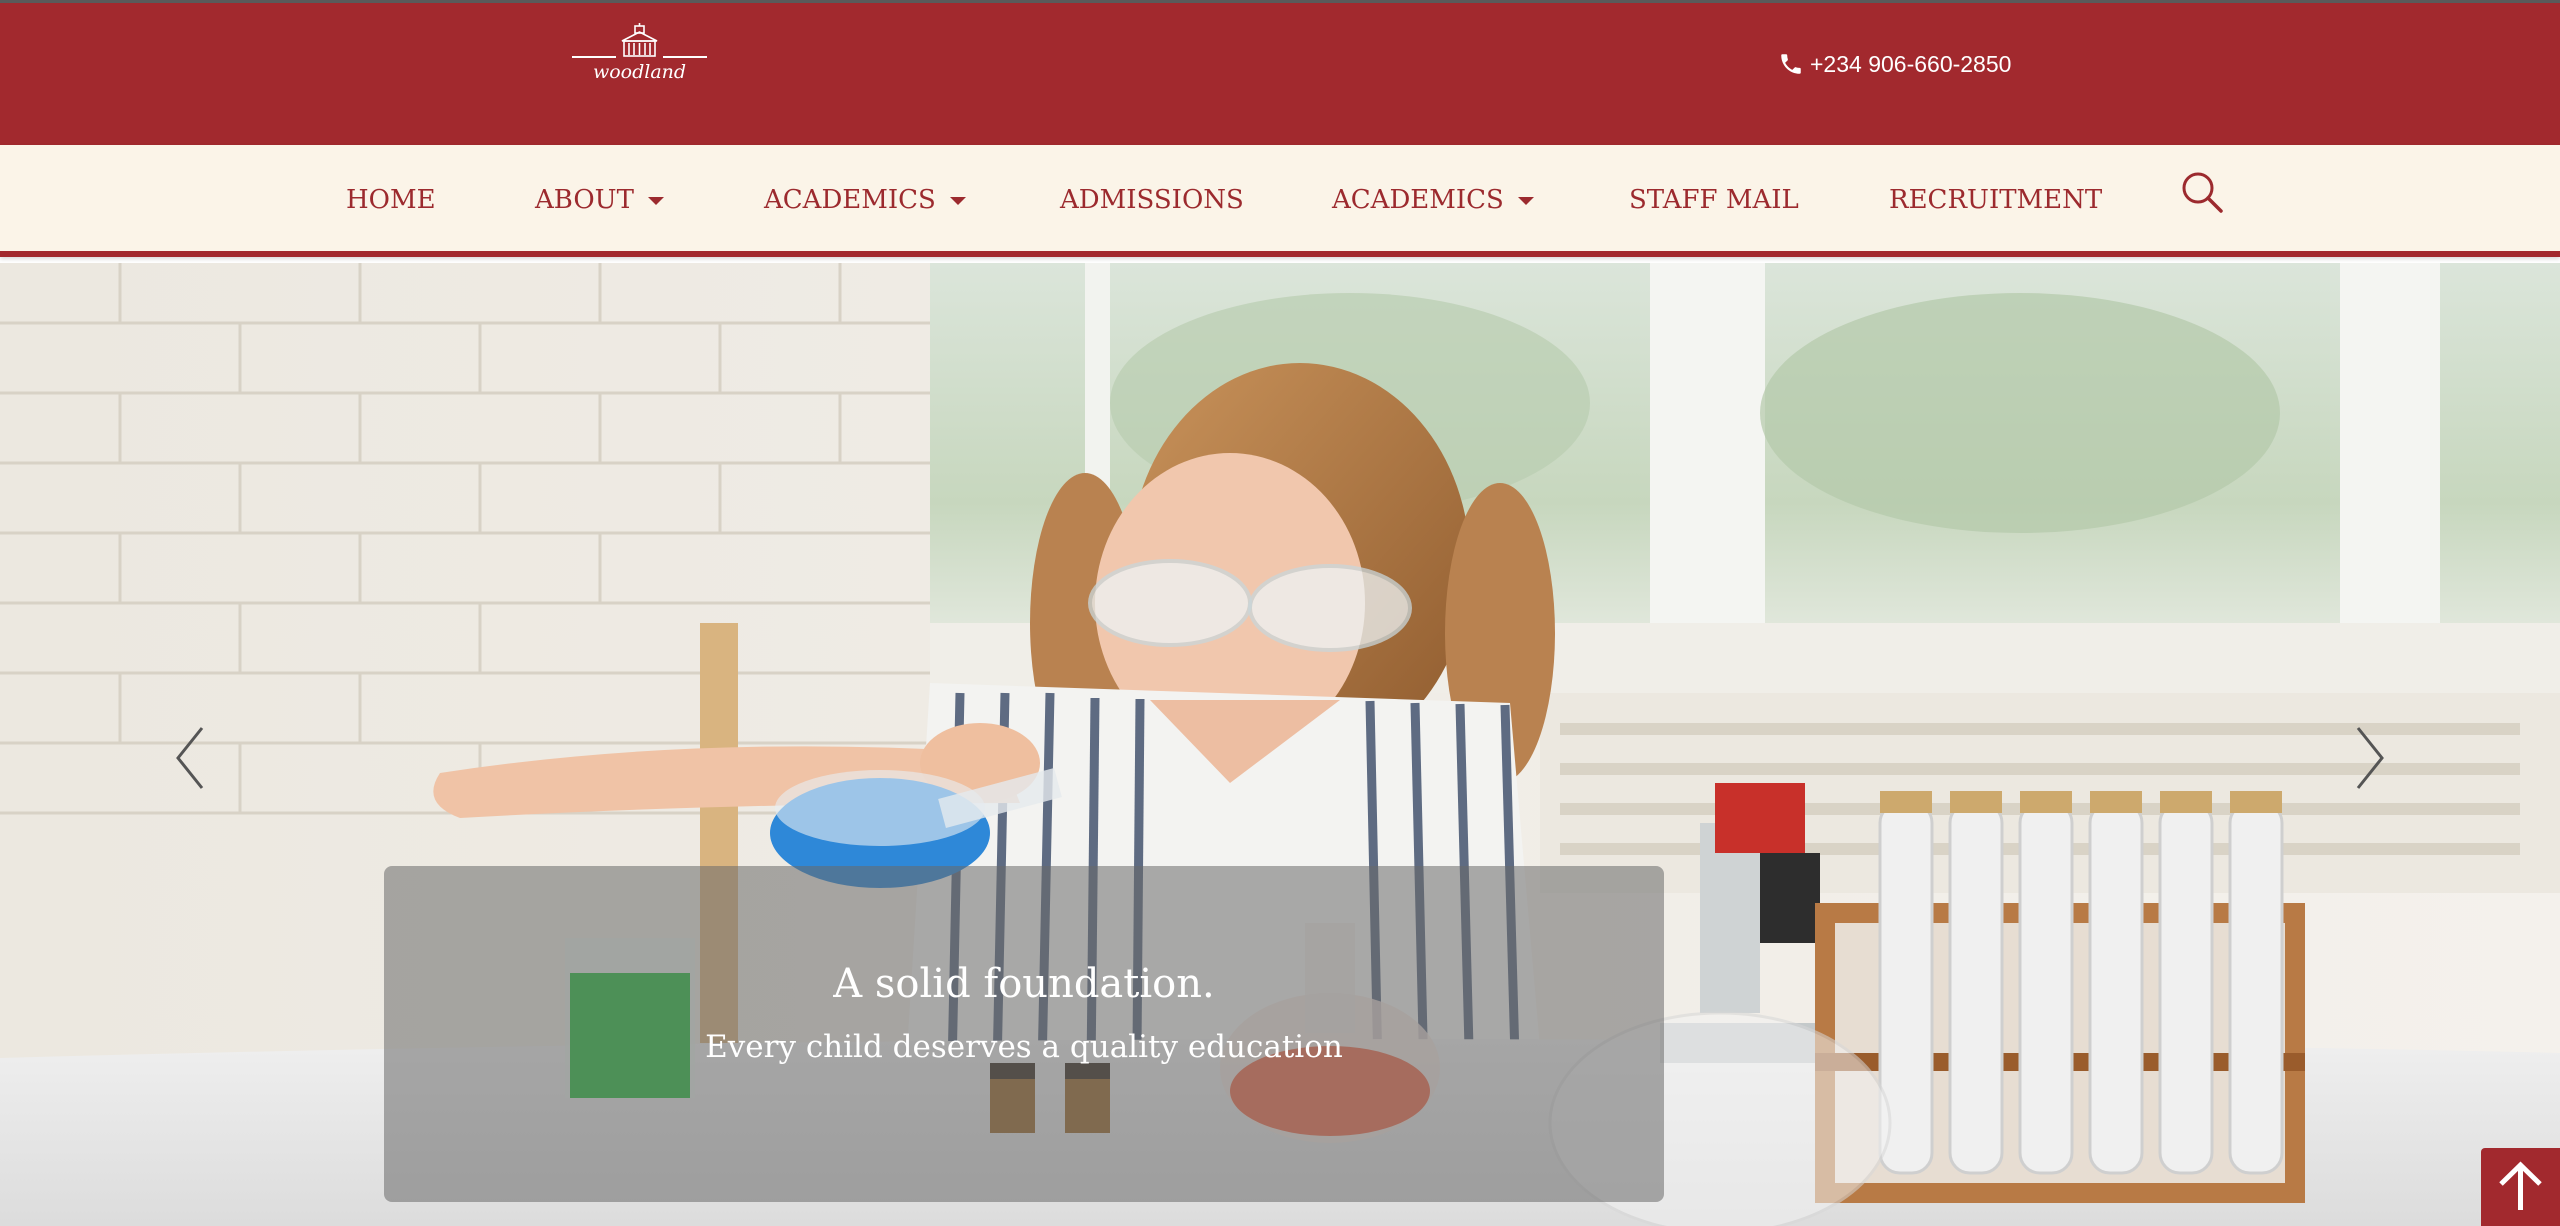 The width and height of the screenshot is (2560, 1226). What do you see at coordinates (1911, 63) in the screenshot?
I see `phone-number: +234 906-660-2850` at bounding box center [1911, 63].